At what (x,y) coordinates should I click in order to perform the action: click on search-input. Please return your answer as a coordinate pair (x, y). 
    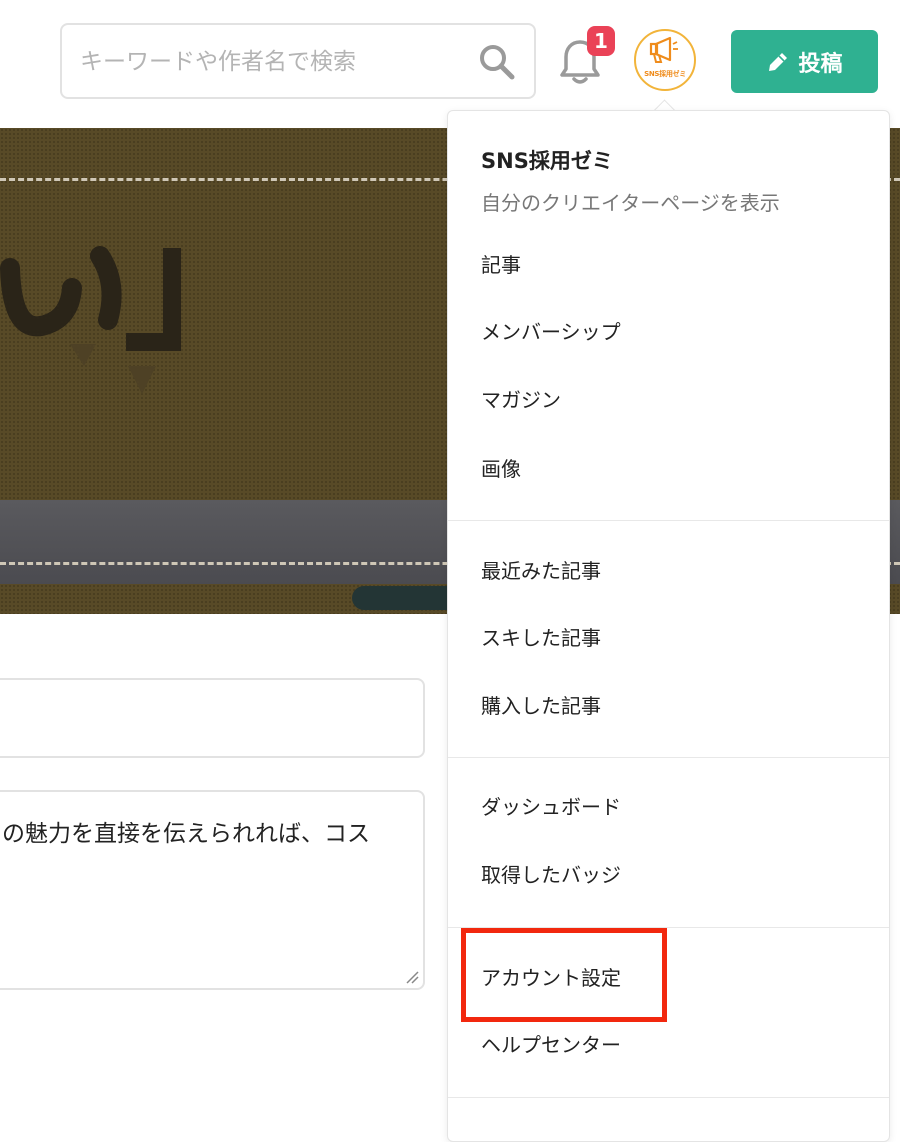
    Looking at the image, I should click on (275, 62).